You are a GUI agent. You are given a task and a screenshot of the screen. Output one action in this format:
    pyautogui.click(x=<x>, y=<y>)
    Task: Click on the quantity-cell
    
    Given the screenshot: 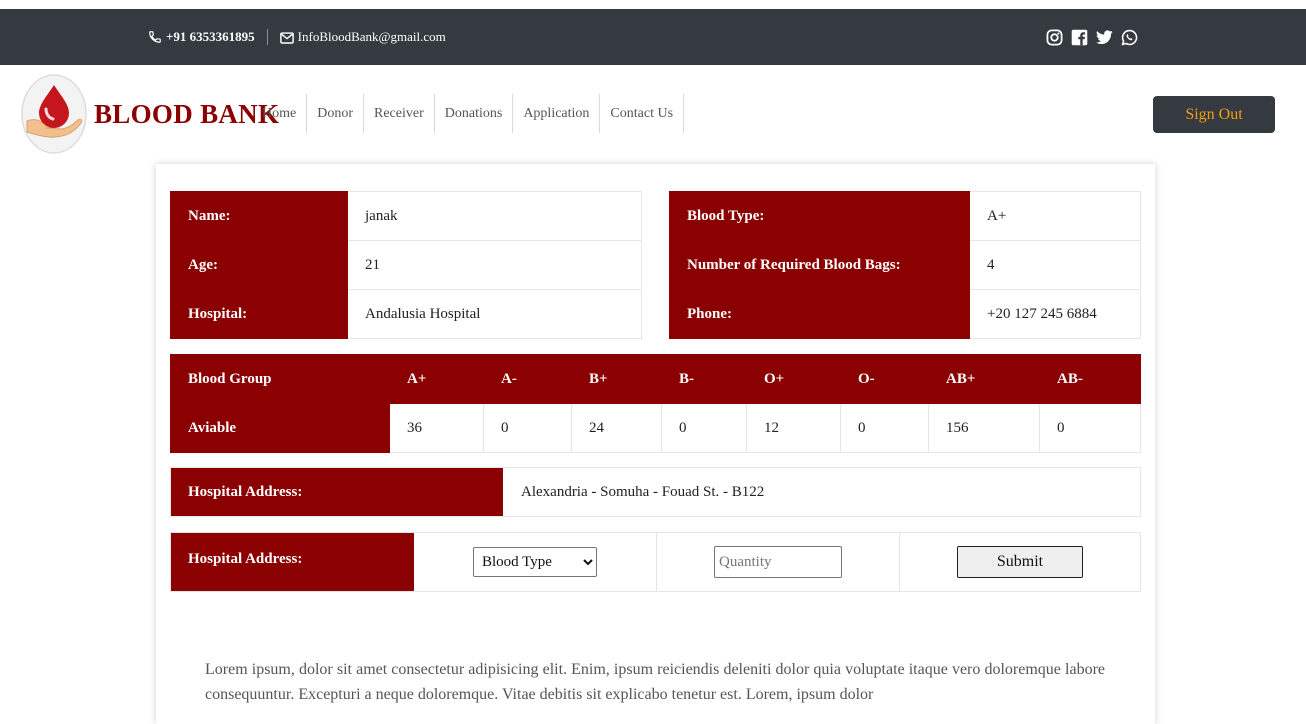 What is the action you would take?
    pyautogui.click(x=778, y=562)
    